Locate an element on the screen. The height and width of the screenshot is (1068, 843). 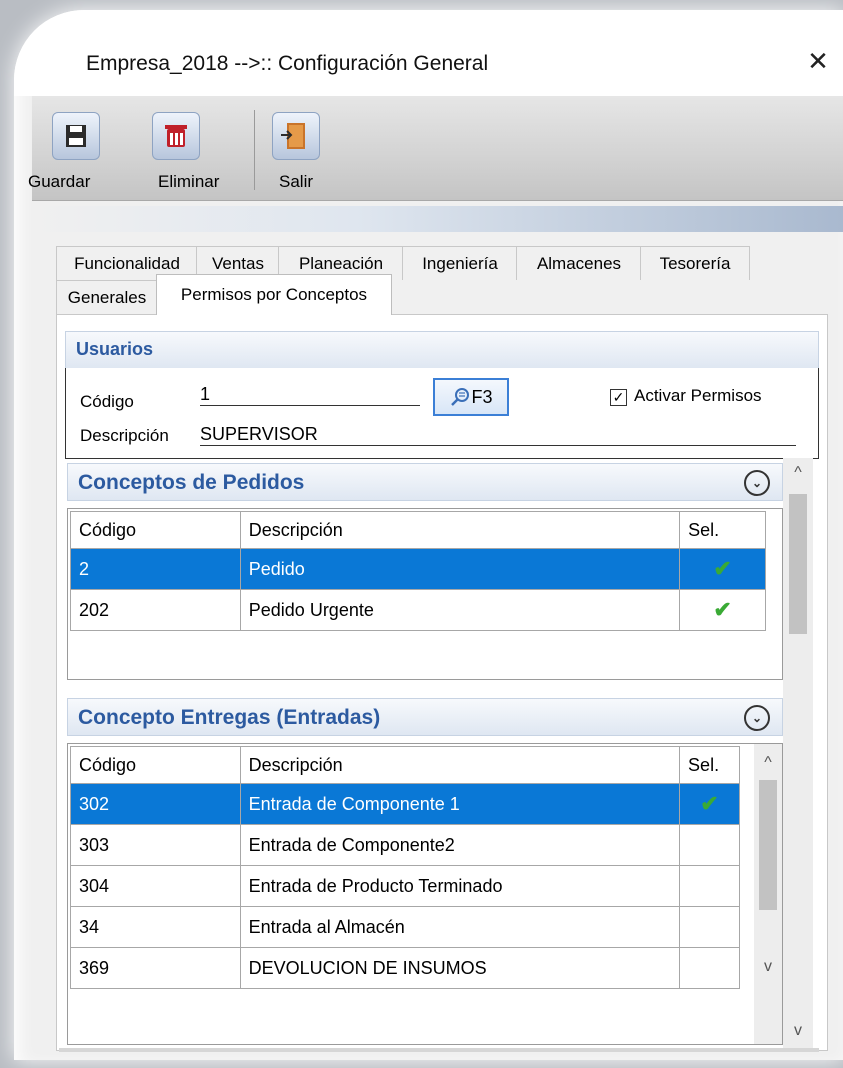
eliminar-label: Eliminar is located at coordinates (189, 181).